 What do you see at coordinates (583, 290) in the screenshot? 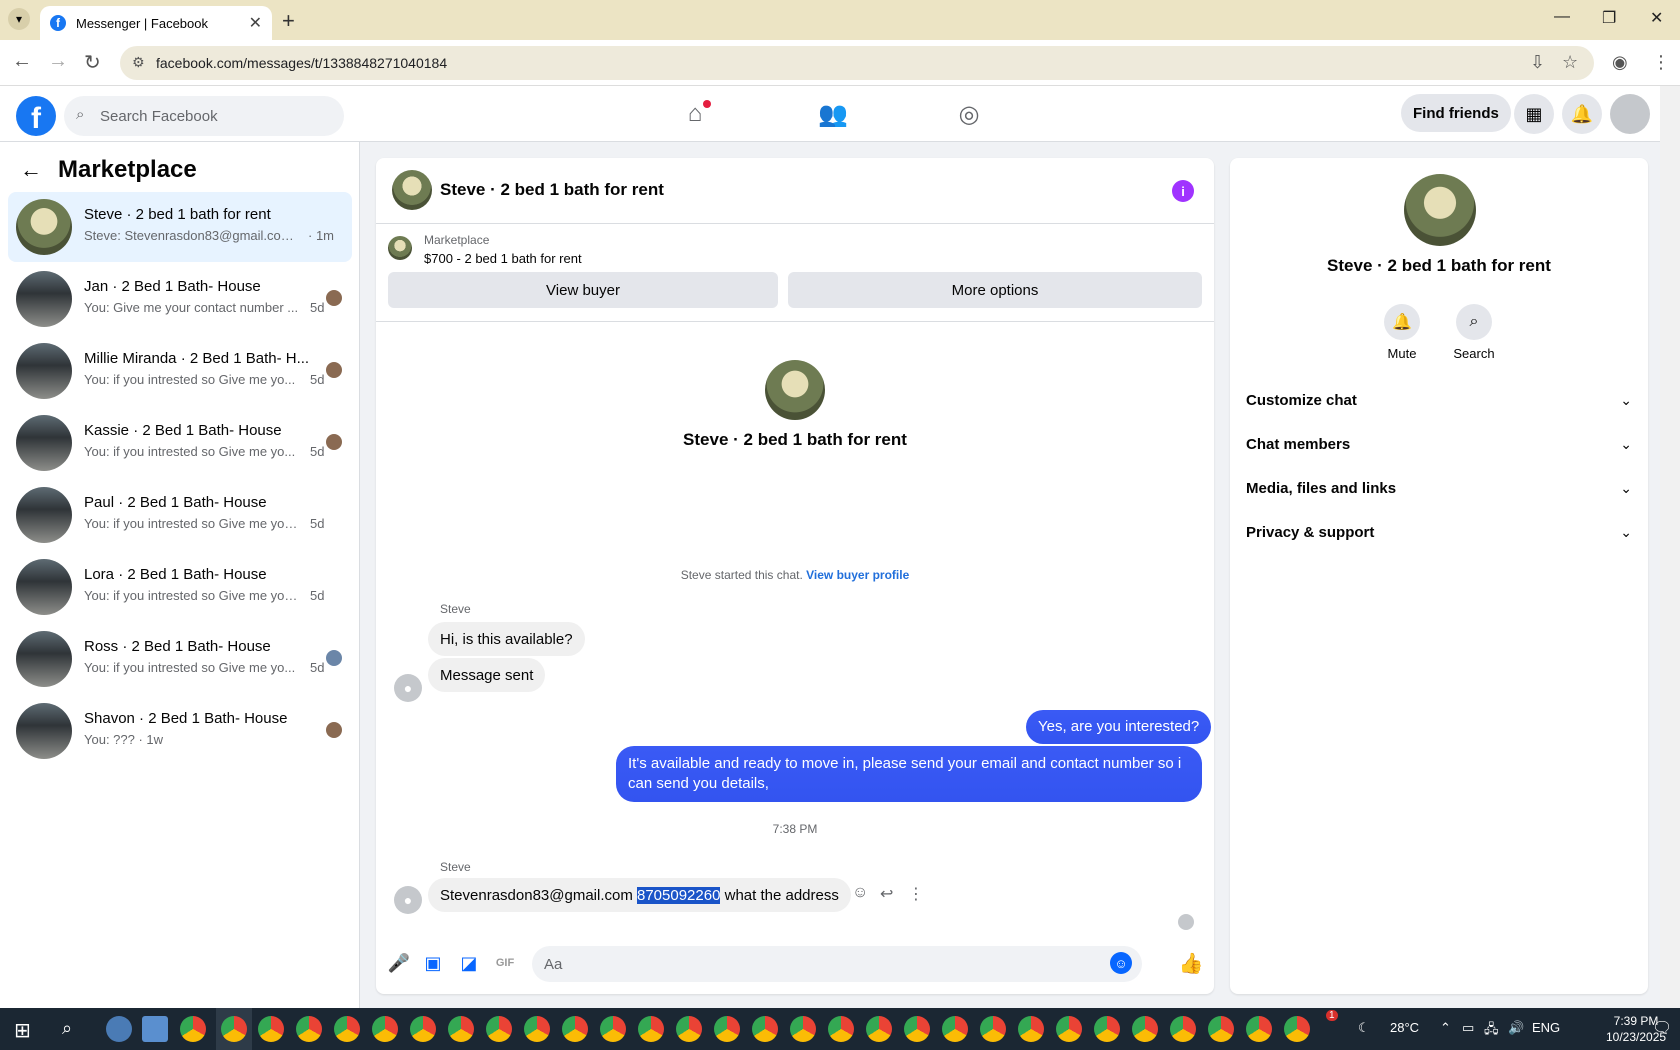
I see `view-buyer-button: View buyer` at bounding box center [583, 290].